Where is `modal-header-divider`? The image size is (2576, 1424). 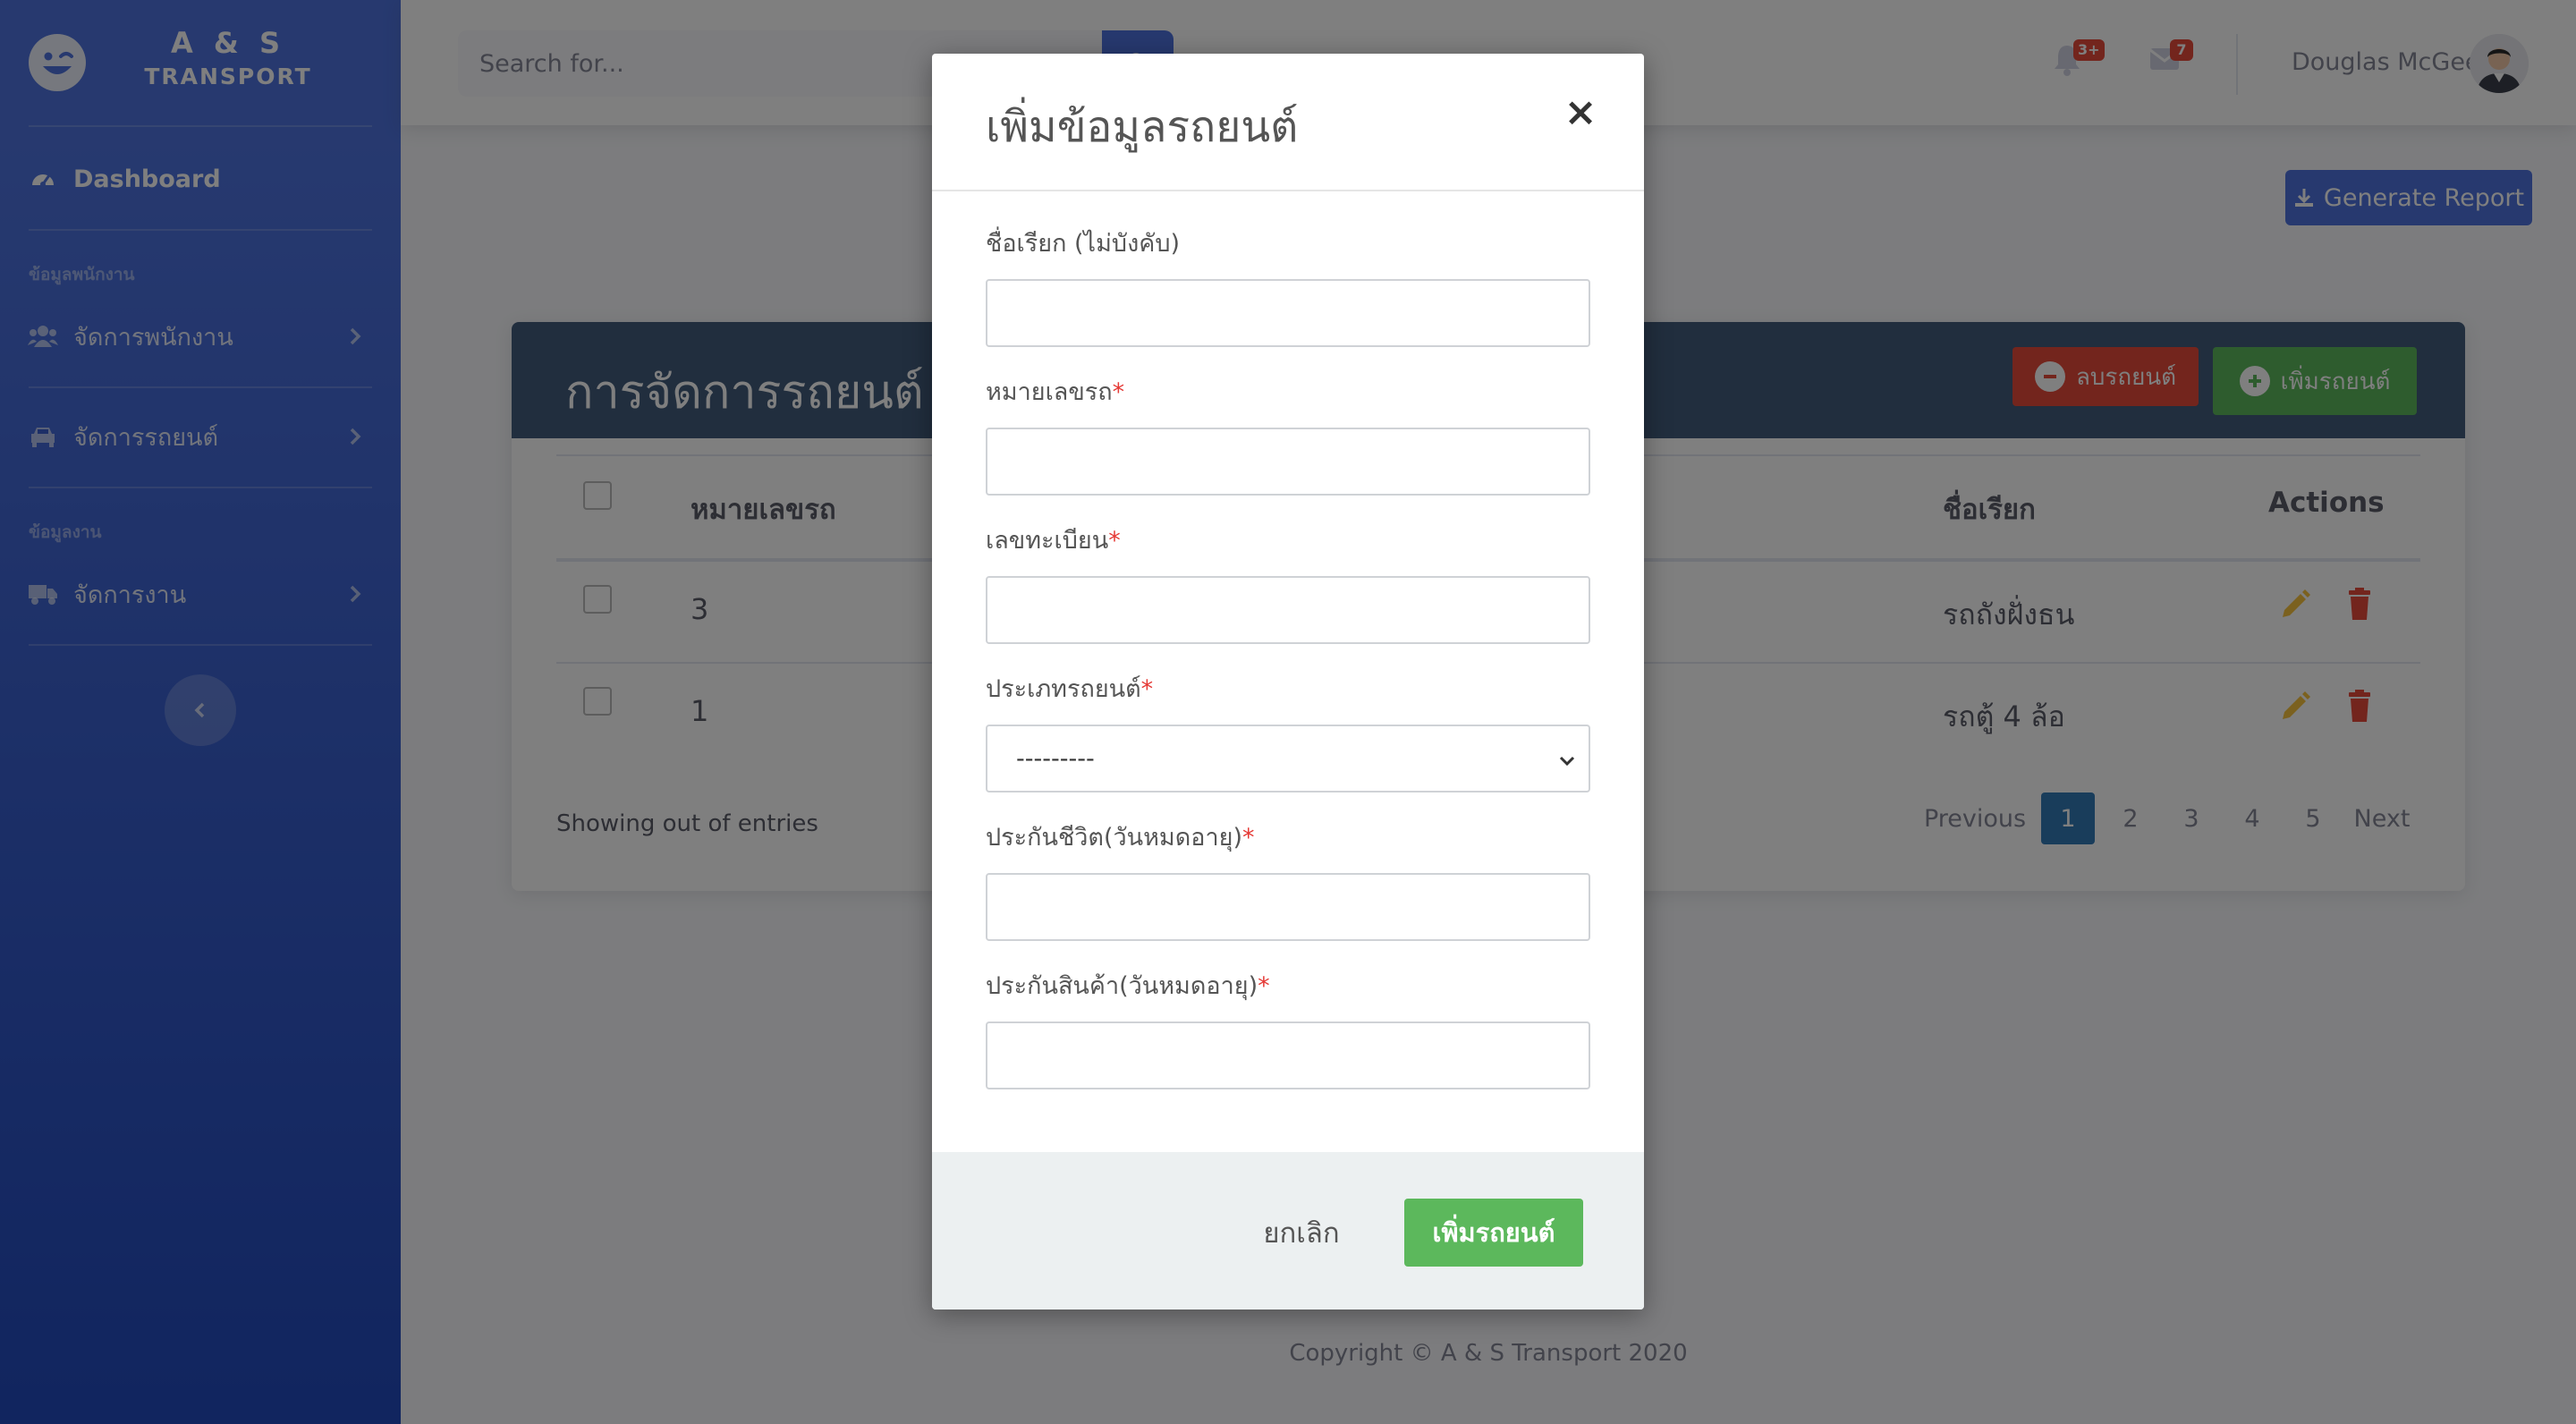
modal-header-divider is located at coordinates (1288, 190).